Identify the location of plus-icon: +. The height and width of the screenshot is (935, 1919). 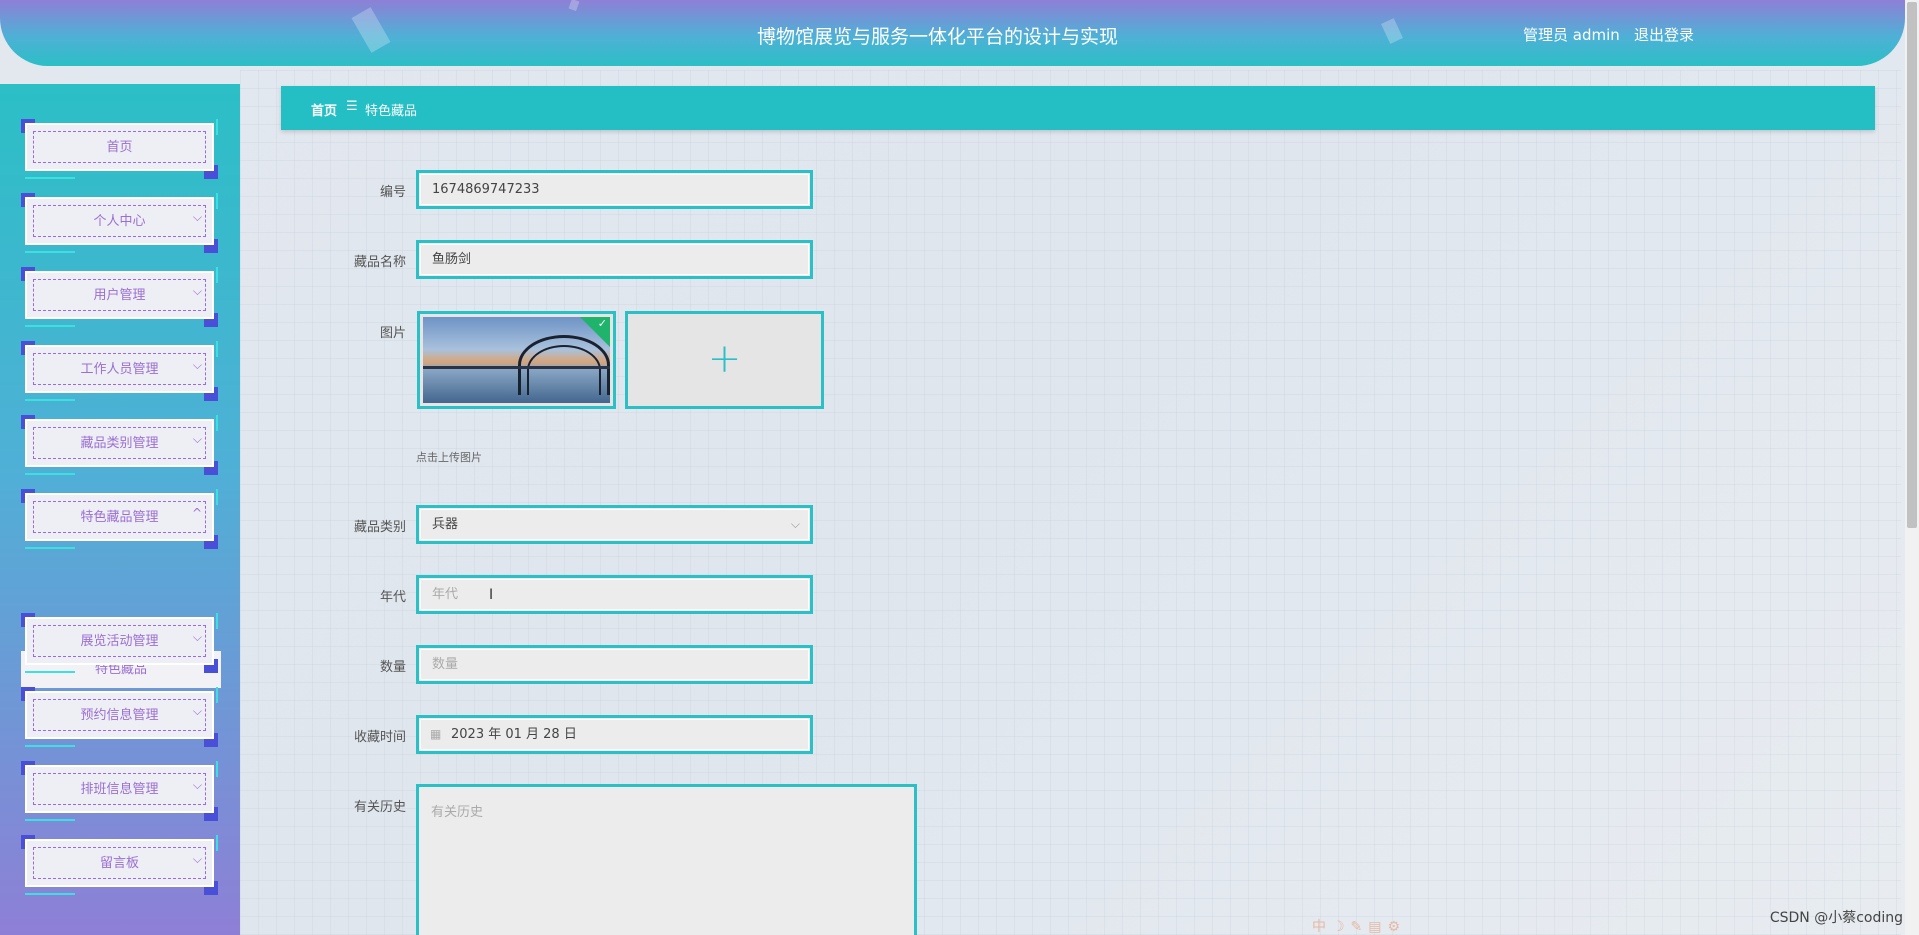
(724, 359).